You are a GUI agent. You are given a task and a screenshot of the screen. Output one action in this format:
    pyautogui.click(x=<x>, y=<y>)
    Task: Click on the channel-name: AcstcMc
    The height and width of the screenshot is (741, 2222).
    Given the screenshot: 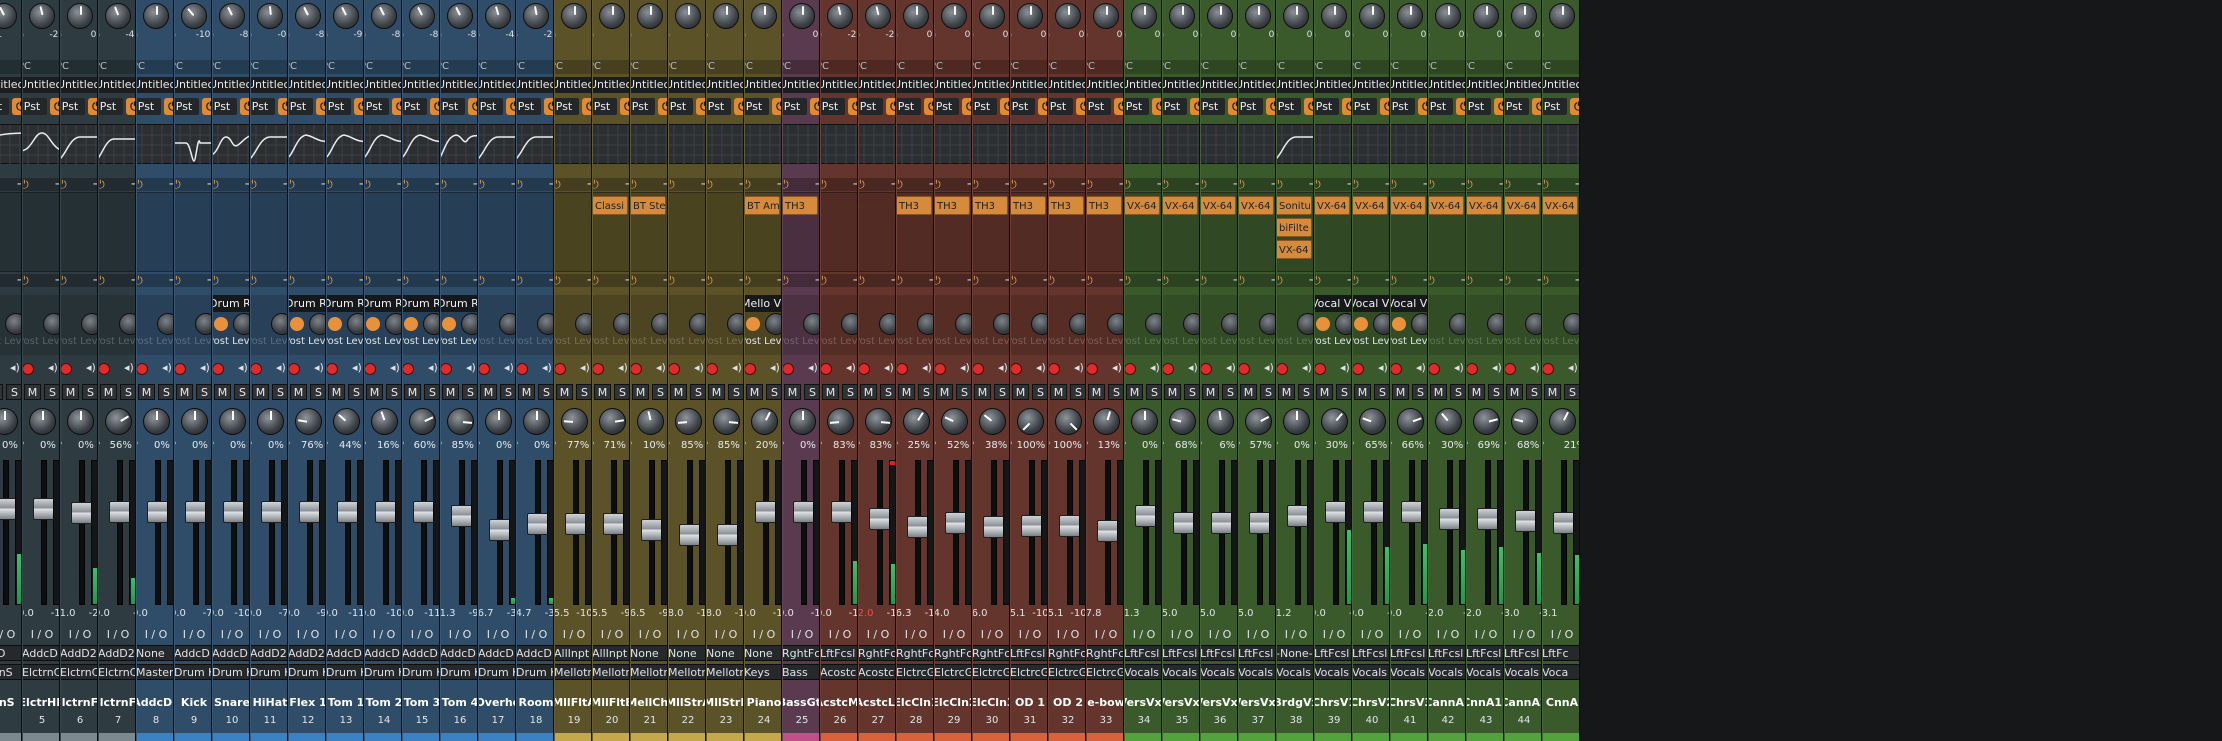 What is the action you would take?
    pyautogui.click(x=839, y=702)
    